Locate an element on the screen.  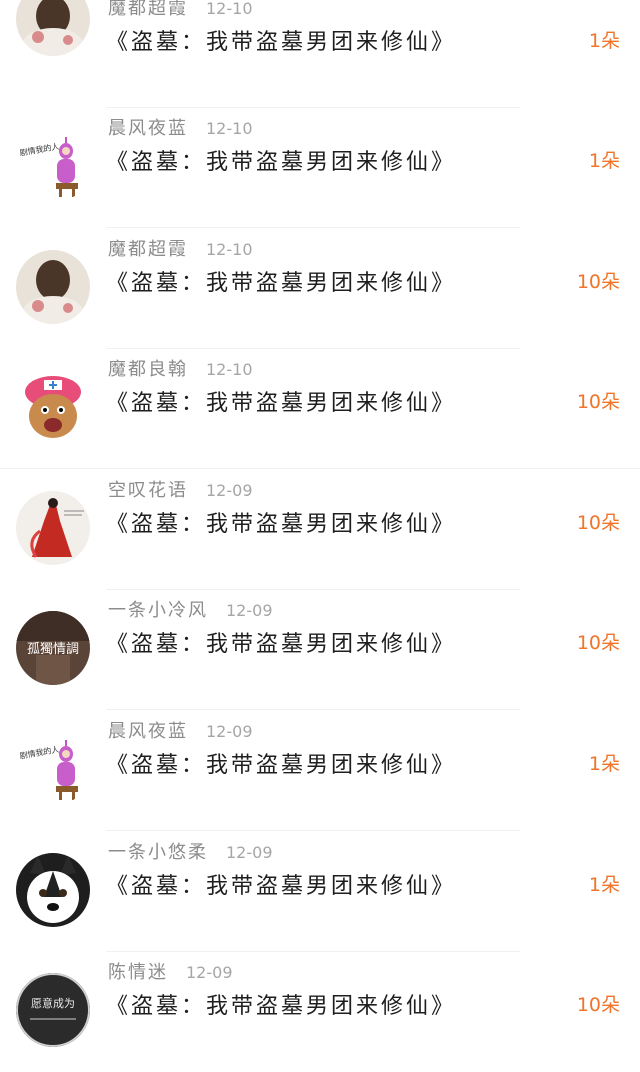
chopper-avatar-icon is located at coordinates (53, 407).